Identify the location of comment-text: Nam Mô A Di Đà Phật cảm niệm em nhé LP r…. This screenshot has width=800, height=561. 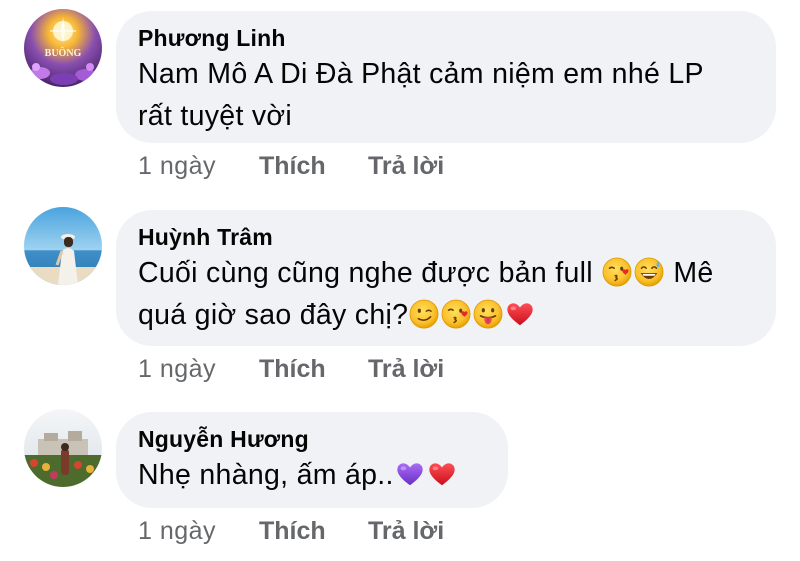
(444, 95).